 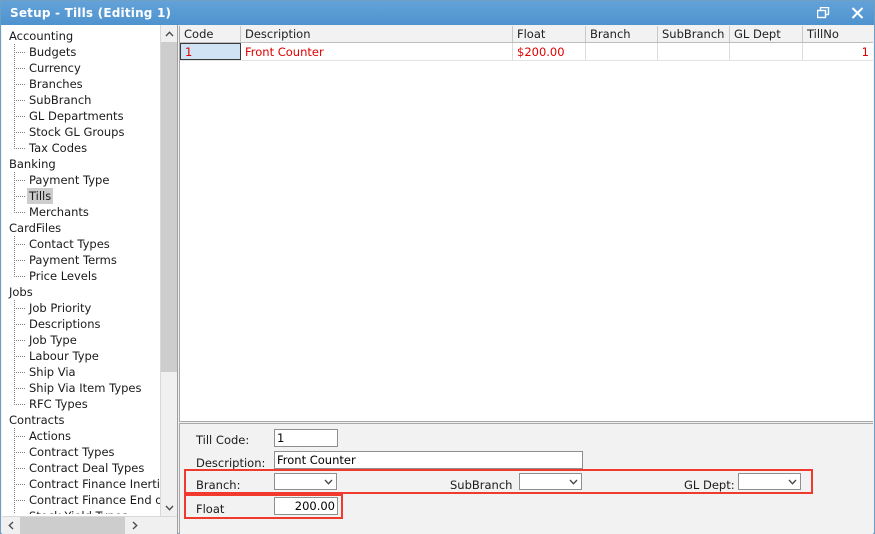 What do you see at coordinates (823, 13) in the screenshot?
I see `restore-icon` at bounding box center [823, 13].